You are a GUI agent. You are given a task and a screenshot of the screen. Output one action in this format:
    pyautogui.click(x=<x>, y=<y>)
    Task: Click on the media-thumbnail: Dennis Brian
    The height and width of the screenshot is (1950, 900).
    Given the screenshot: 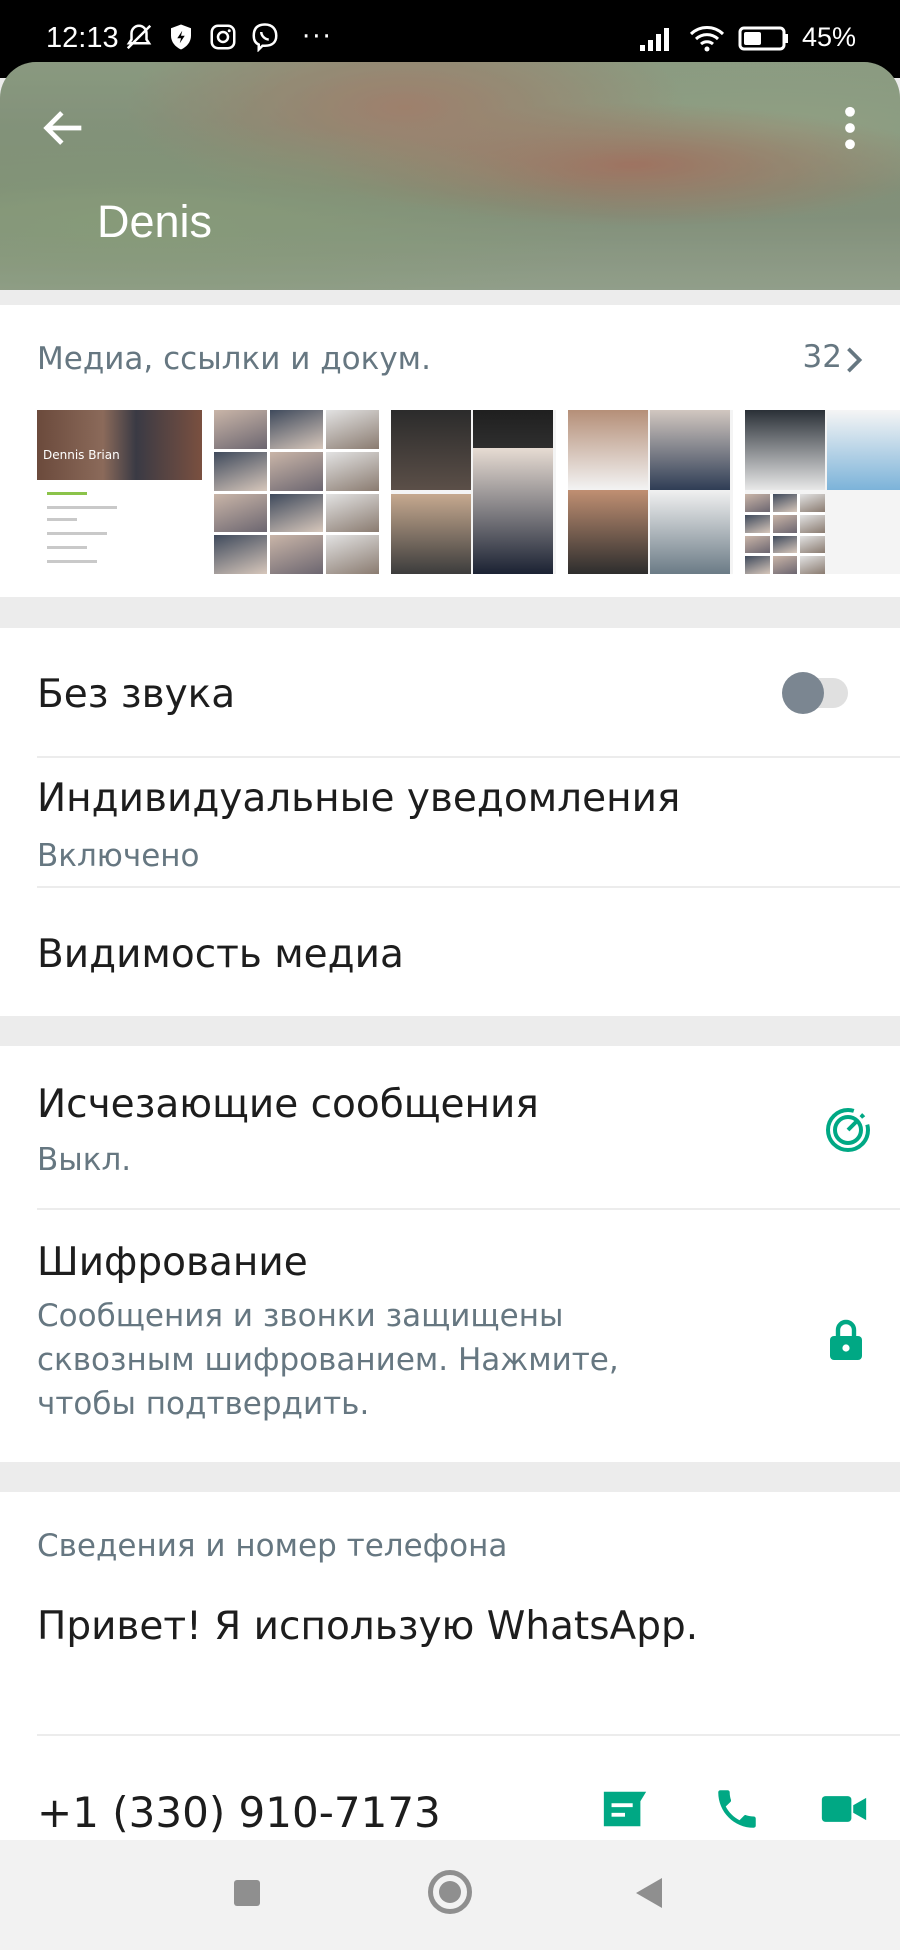 What is the action you would take?
    pyautogui.click(x=119, y=492)
    